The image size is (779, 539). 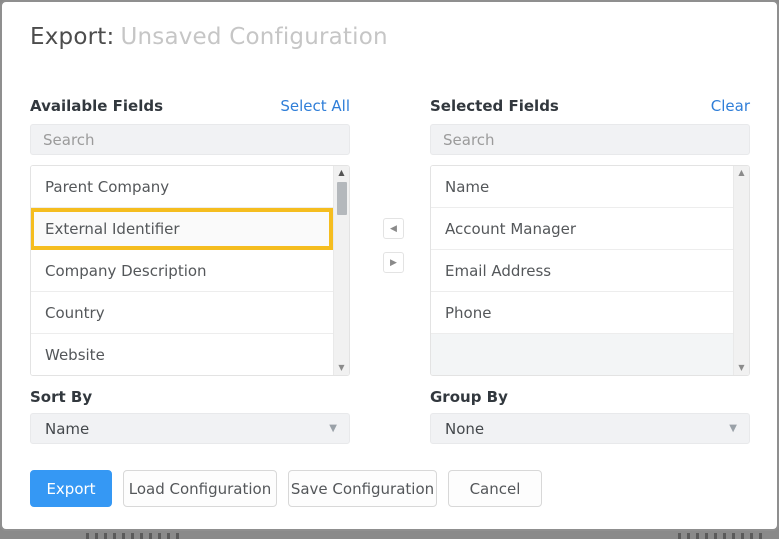 I want to click on list-item: Parent Company, so click(x=182, y=187).